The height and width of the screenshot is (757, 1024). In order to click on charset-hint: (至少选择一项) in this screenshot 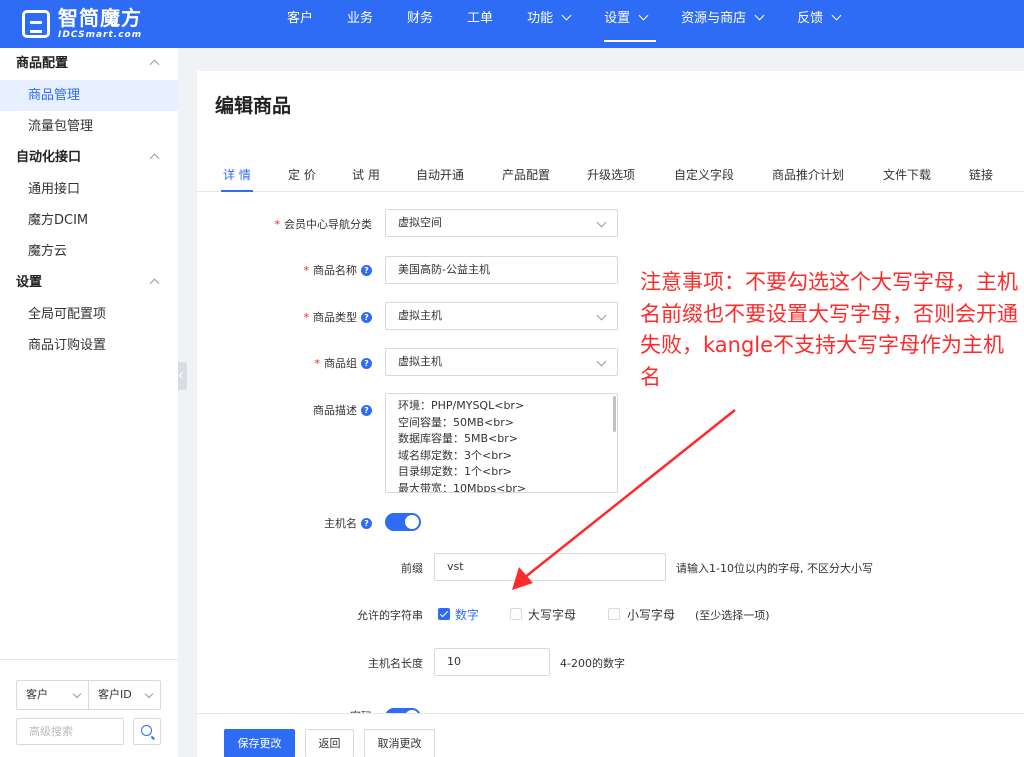, I will do `click(732, 615)`.